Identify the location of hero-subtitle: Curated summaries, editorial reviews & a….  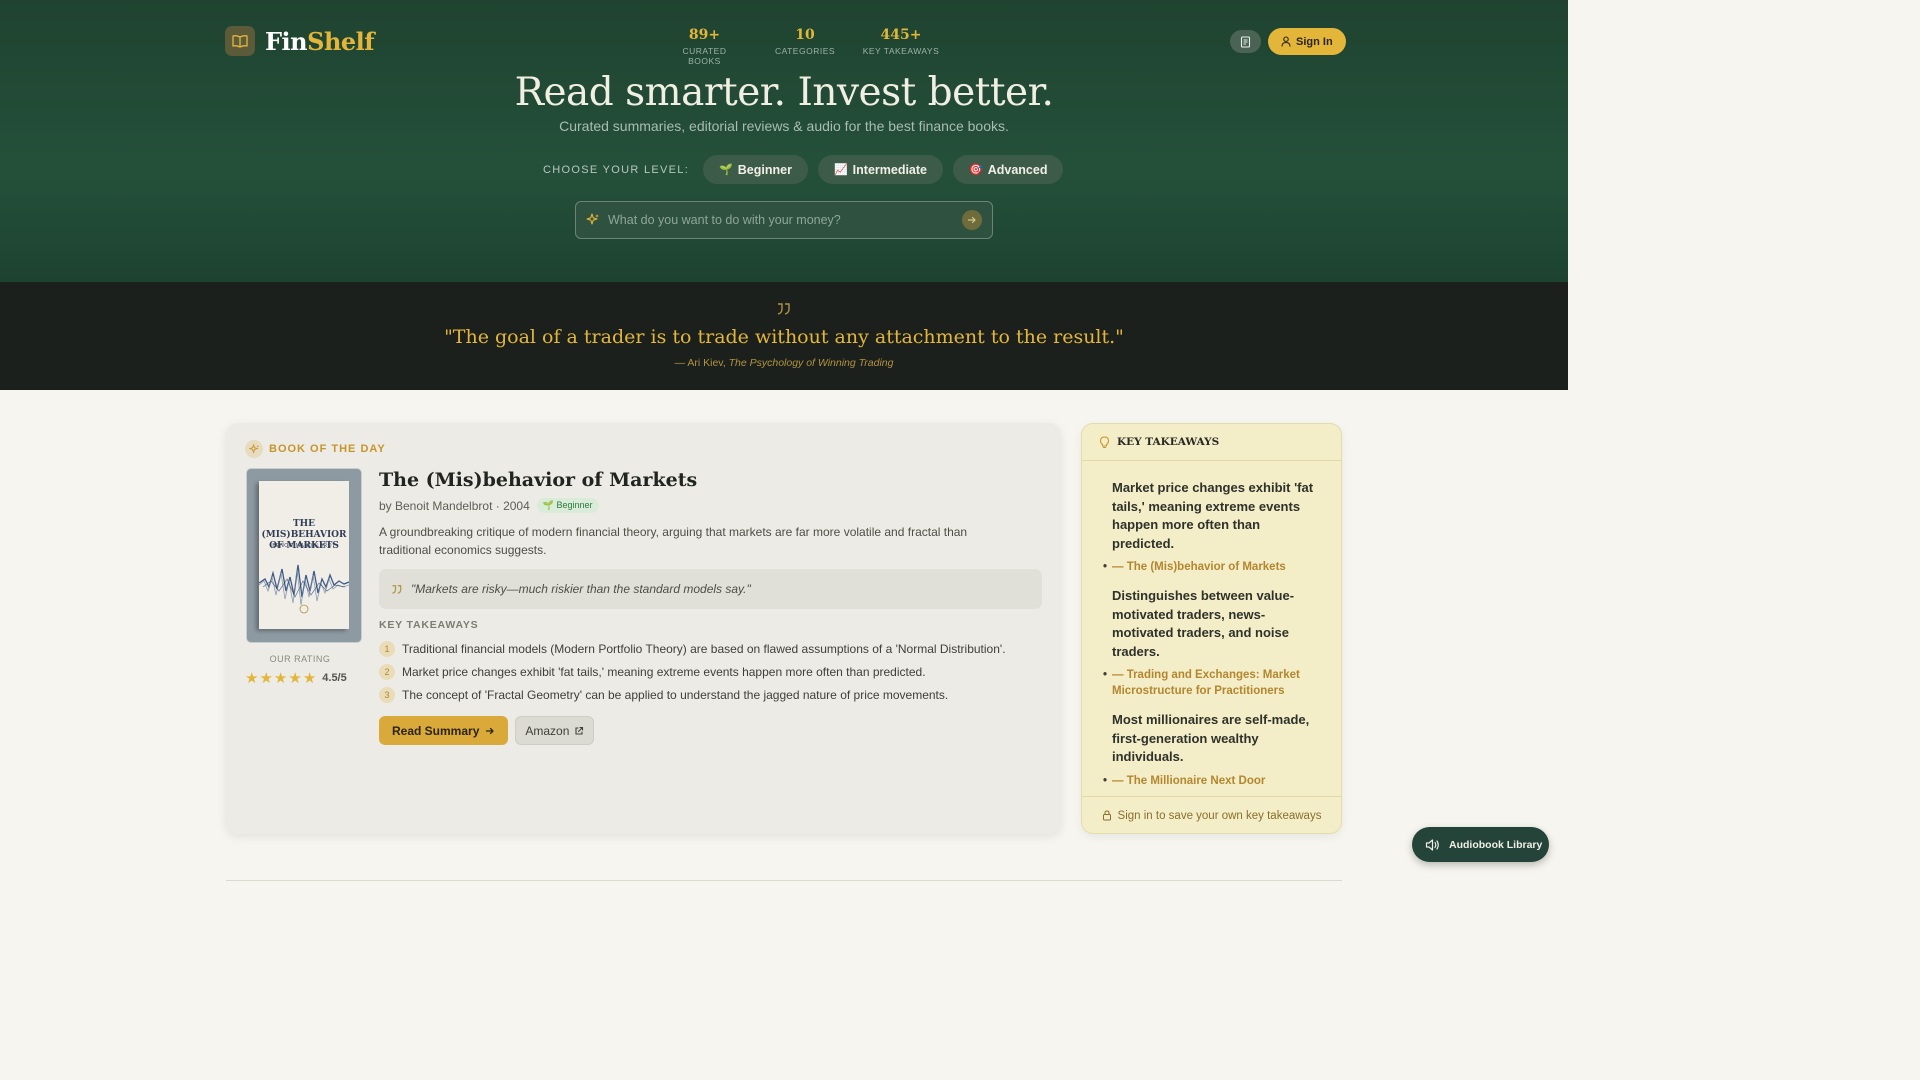
(784, 126).